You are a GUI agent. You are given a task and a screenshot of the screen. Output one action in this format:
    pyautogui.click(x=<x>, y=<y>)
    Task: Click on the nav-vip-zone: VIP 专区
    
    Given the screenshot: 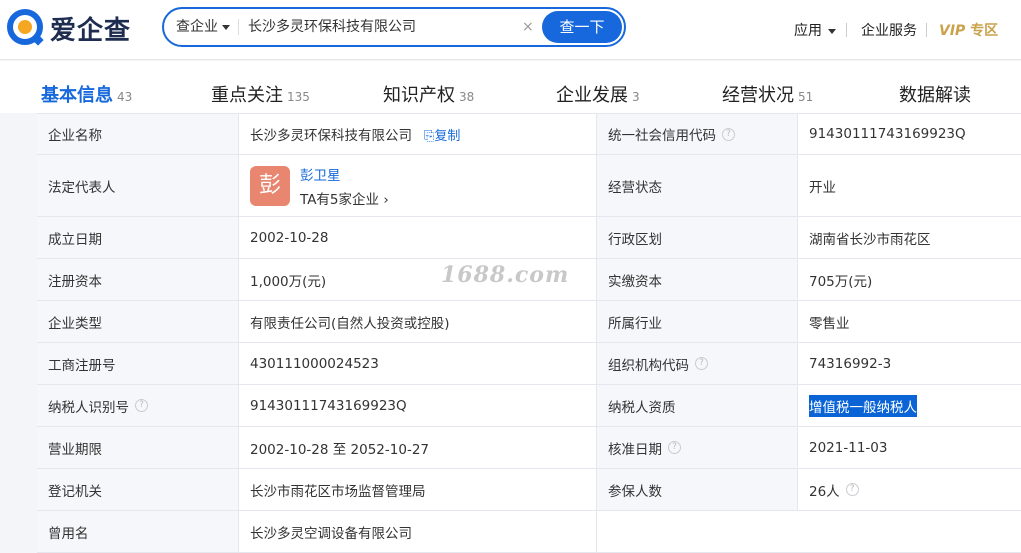 What is the action you would take?
    pyautogui.click(x=968, y=30)
    